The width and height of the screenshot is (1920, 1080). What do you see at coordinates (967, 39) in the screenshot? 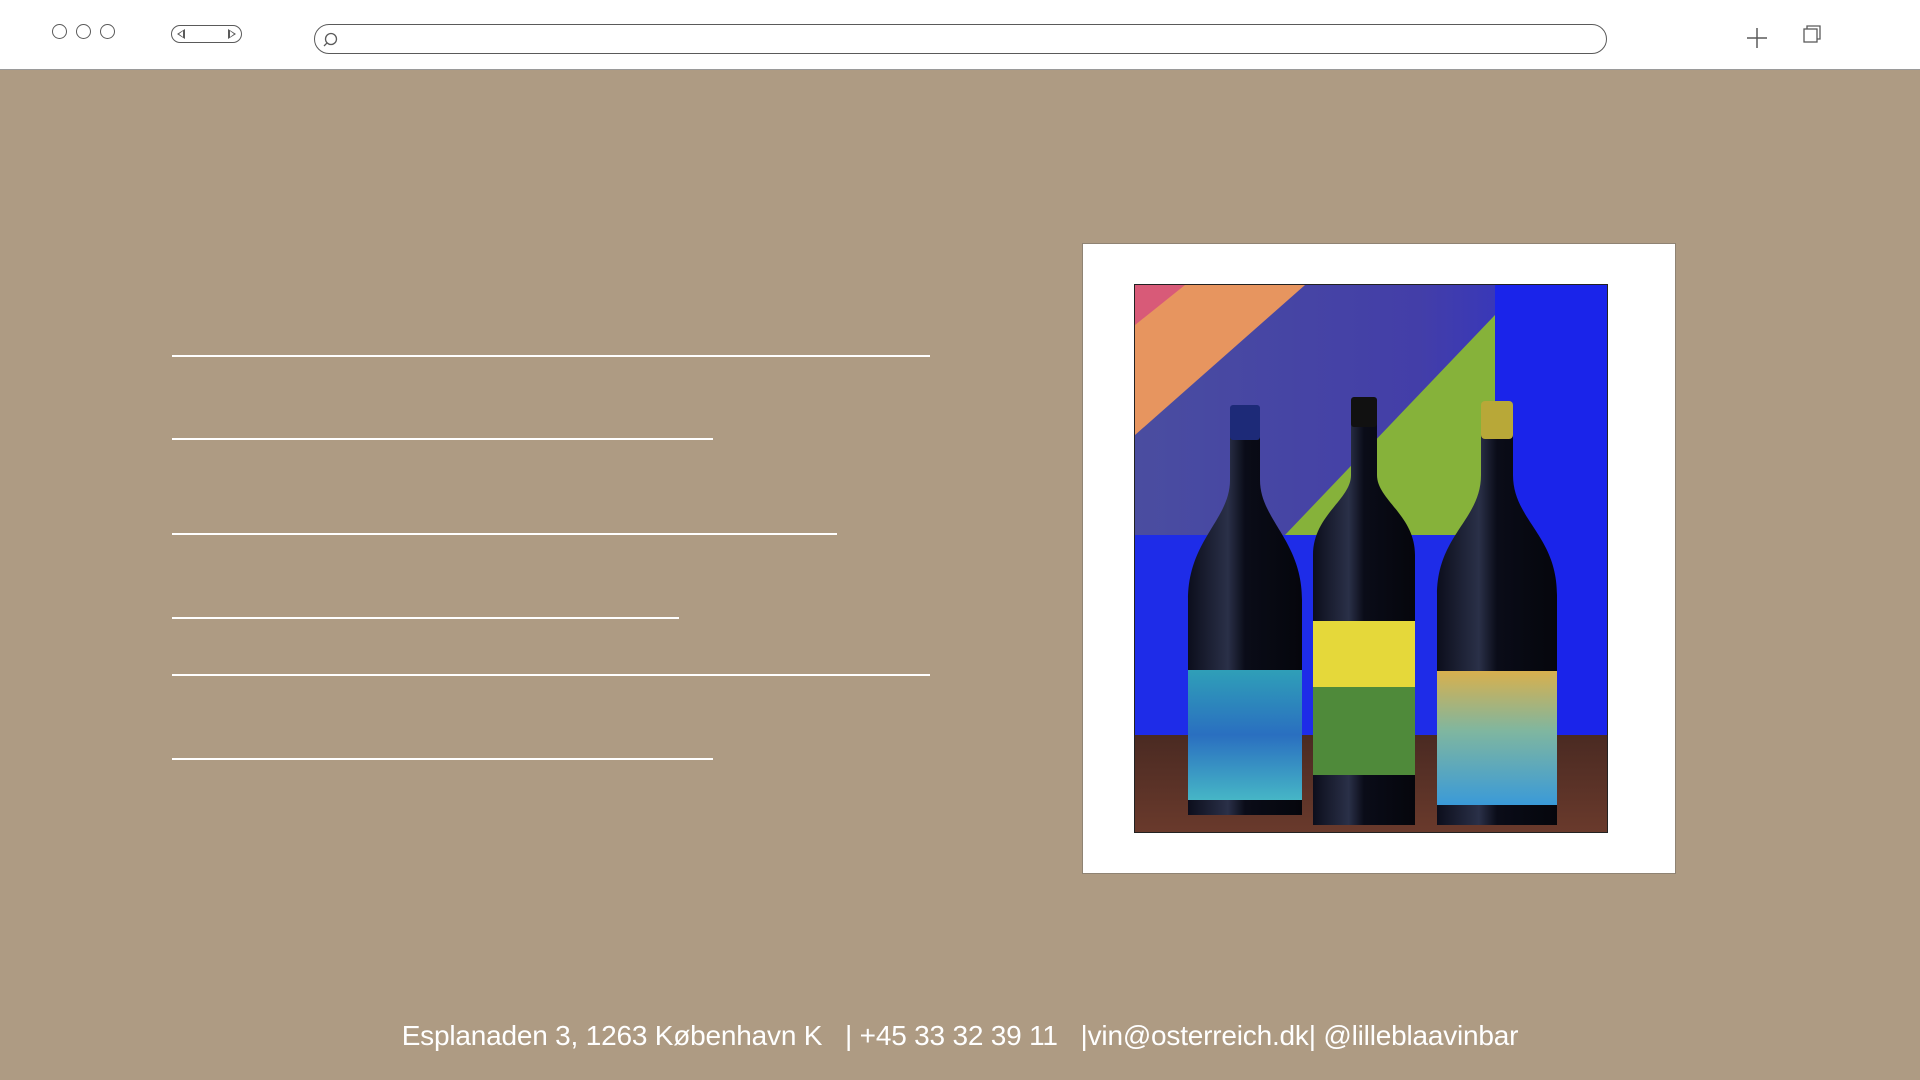
I see `url-input` at bounding box center [967, 39].